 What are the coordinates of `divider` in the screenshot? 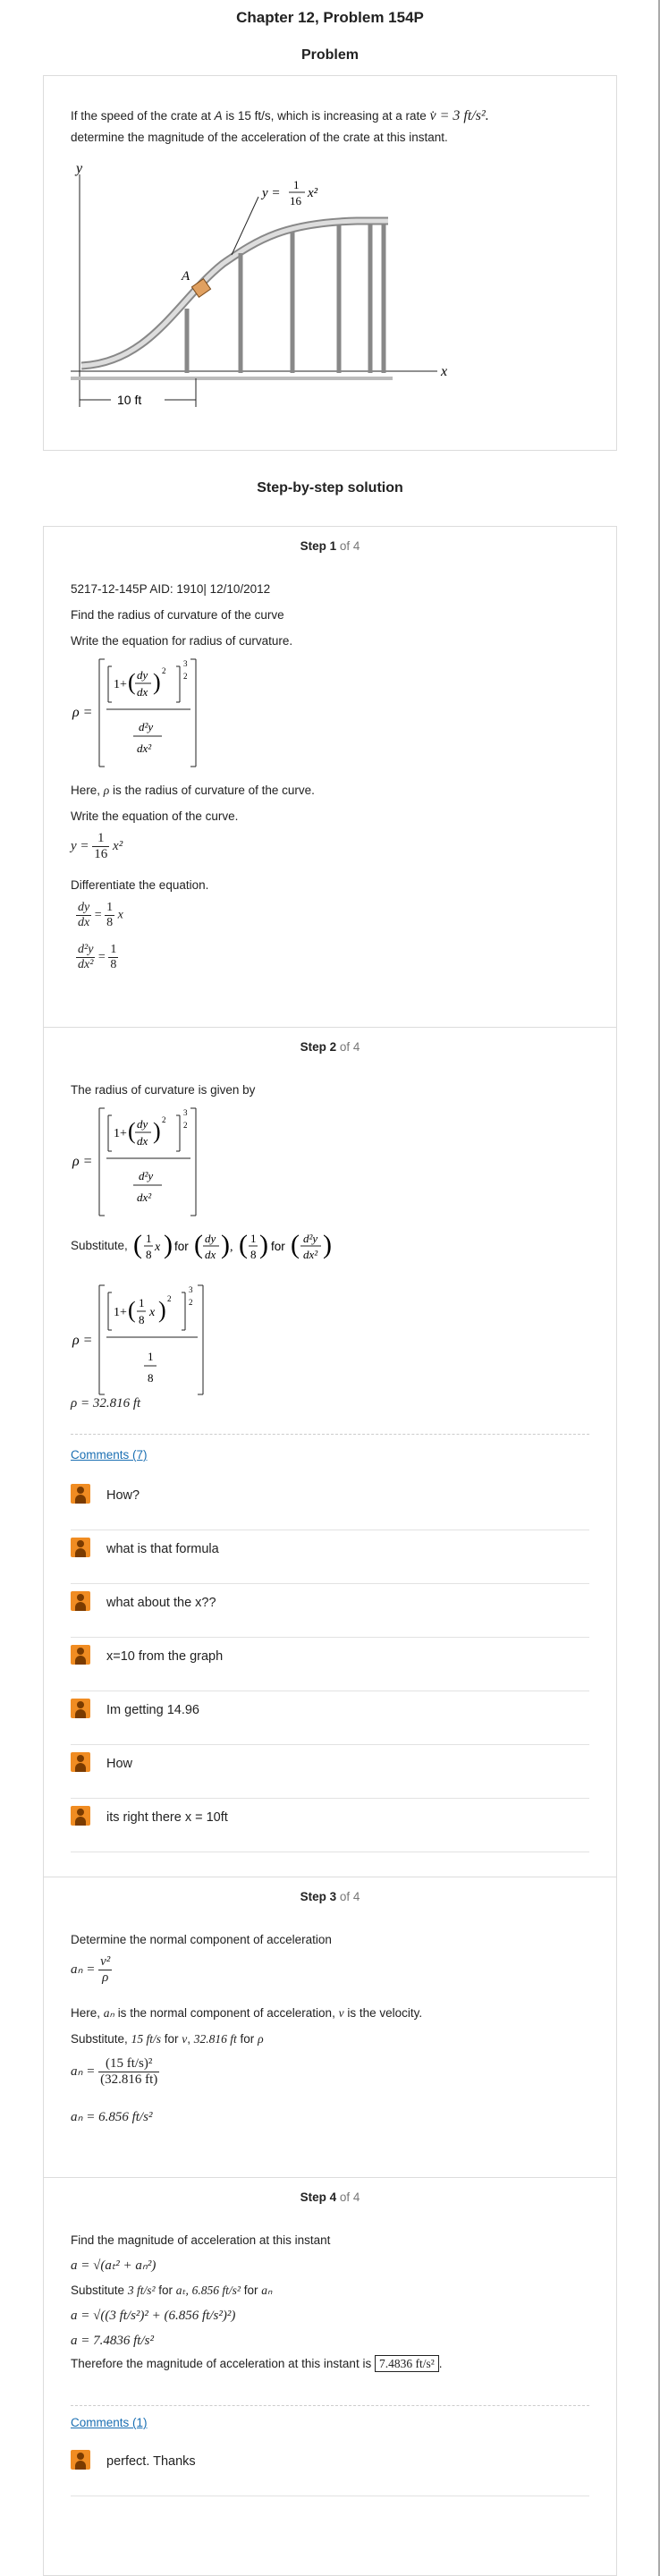 It's located at (330, 1434).